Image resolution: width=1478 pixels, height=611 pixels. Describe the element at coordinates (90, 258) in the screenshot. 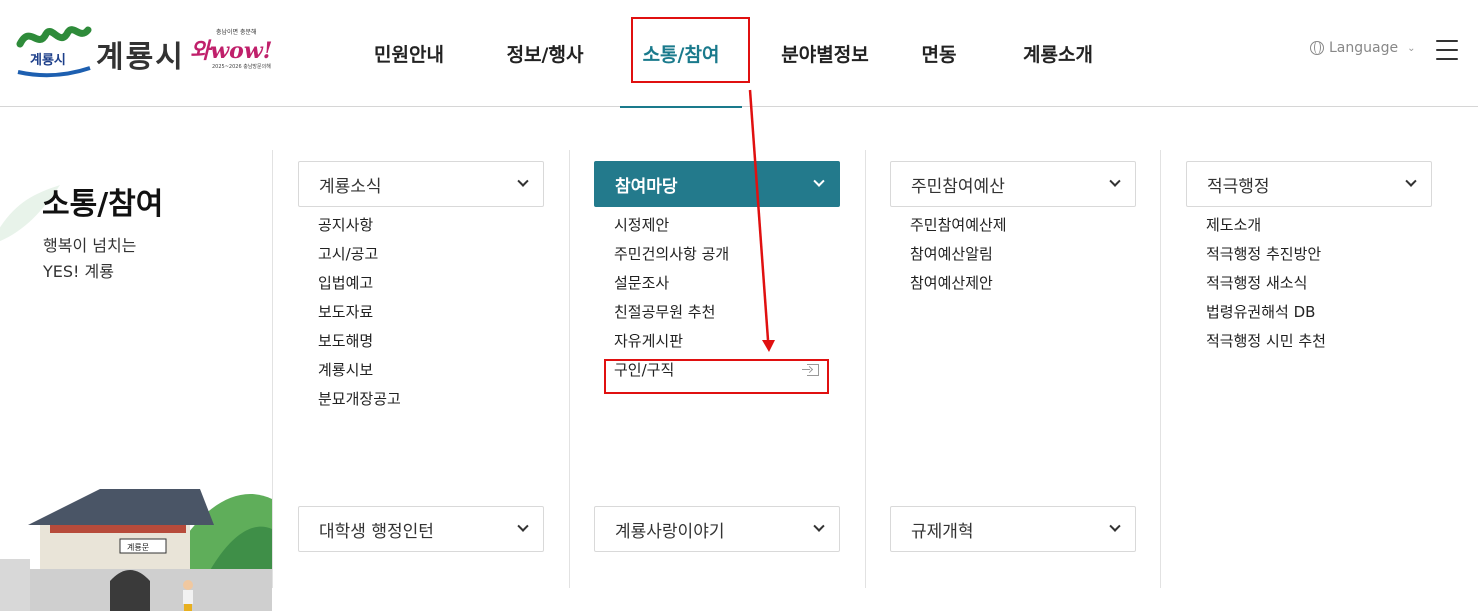

I see `section-subtitle: 행복이 넘치는 YES! 계룡` at that location.